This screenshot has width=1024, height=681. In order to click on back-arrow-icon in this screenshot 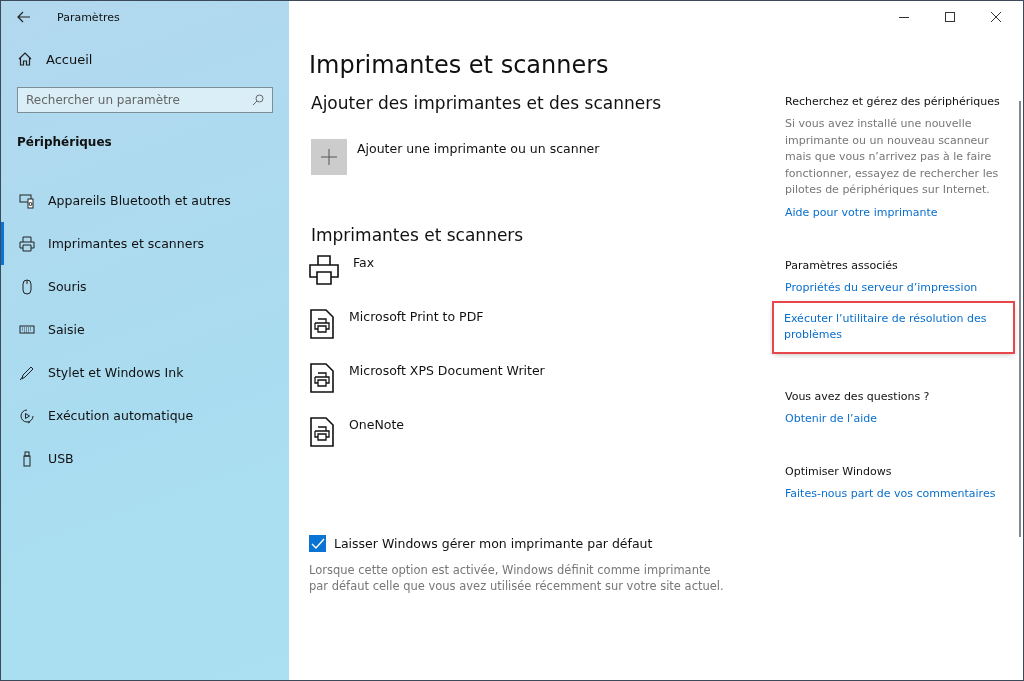, I will do `click(24, 17)`.